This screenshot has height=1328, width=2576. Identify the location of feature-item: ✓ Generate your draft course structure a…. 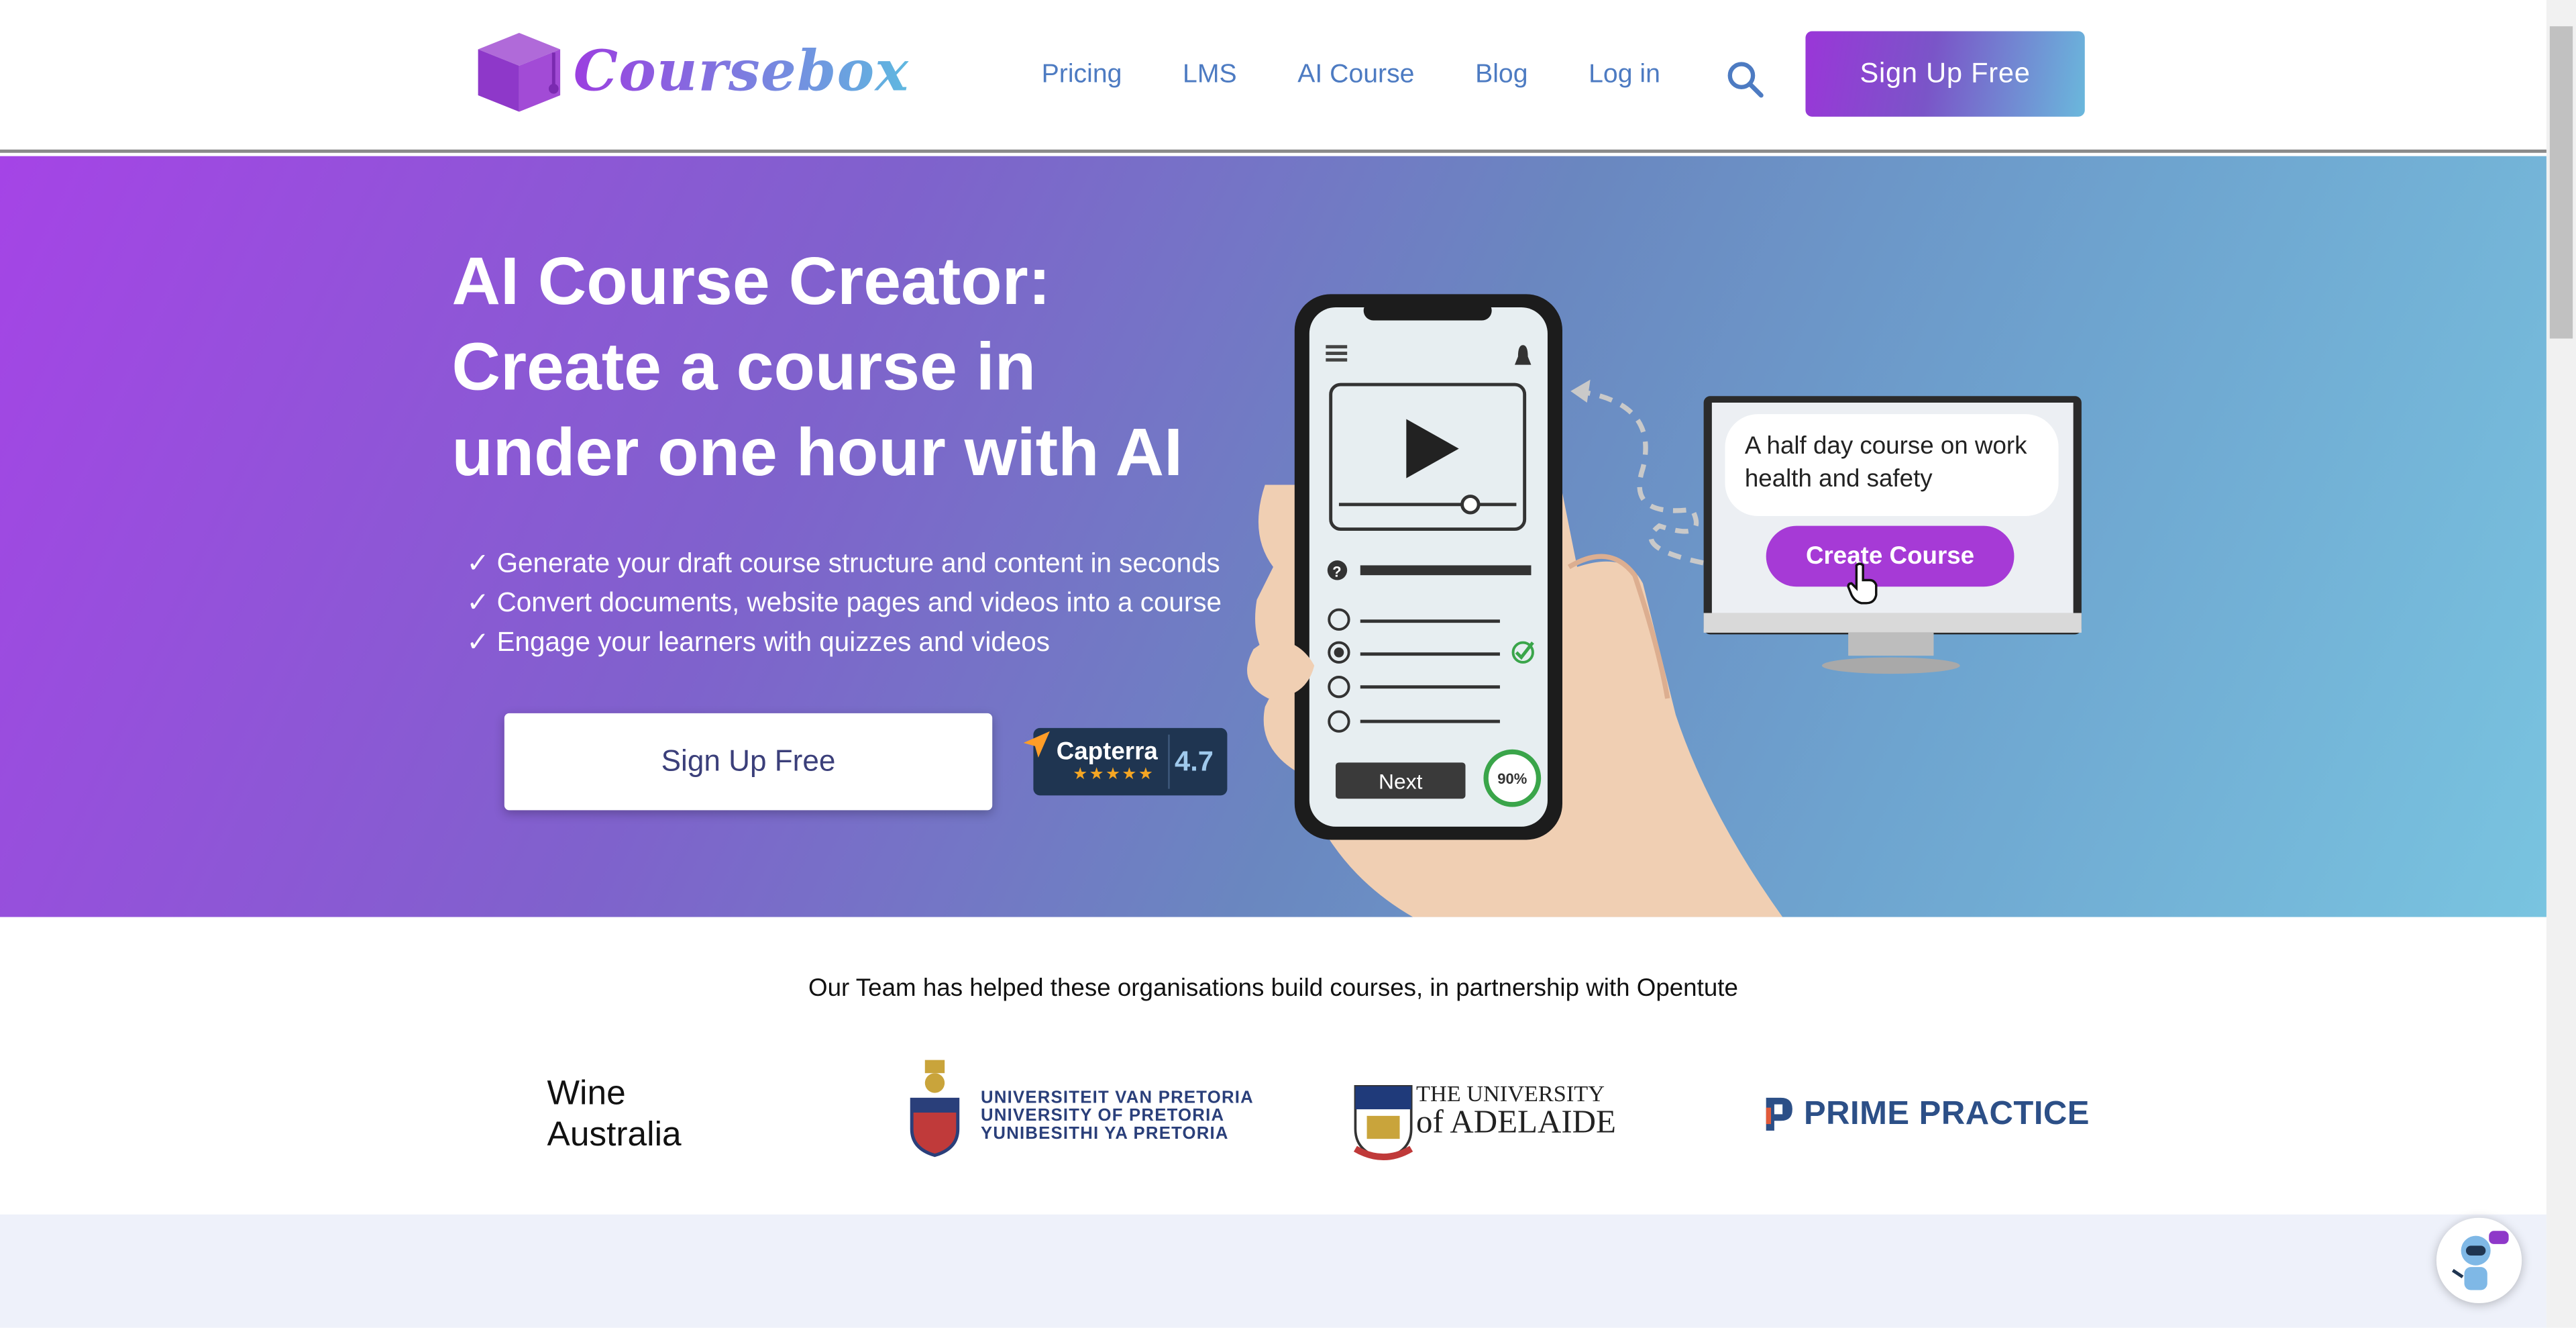
(843, 563).